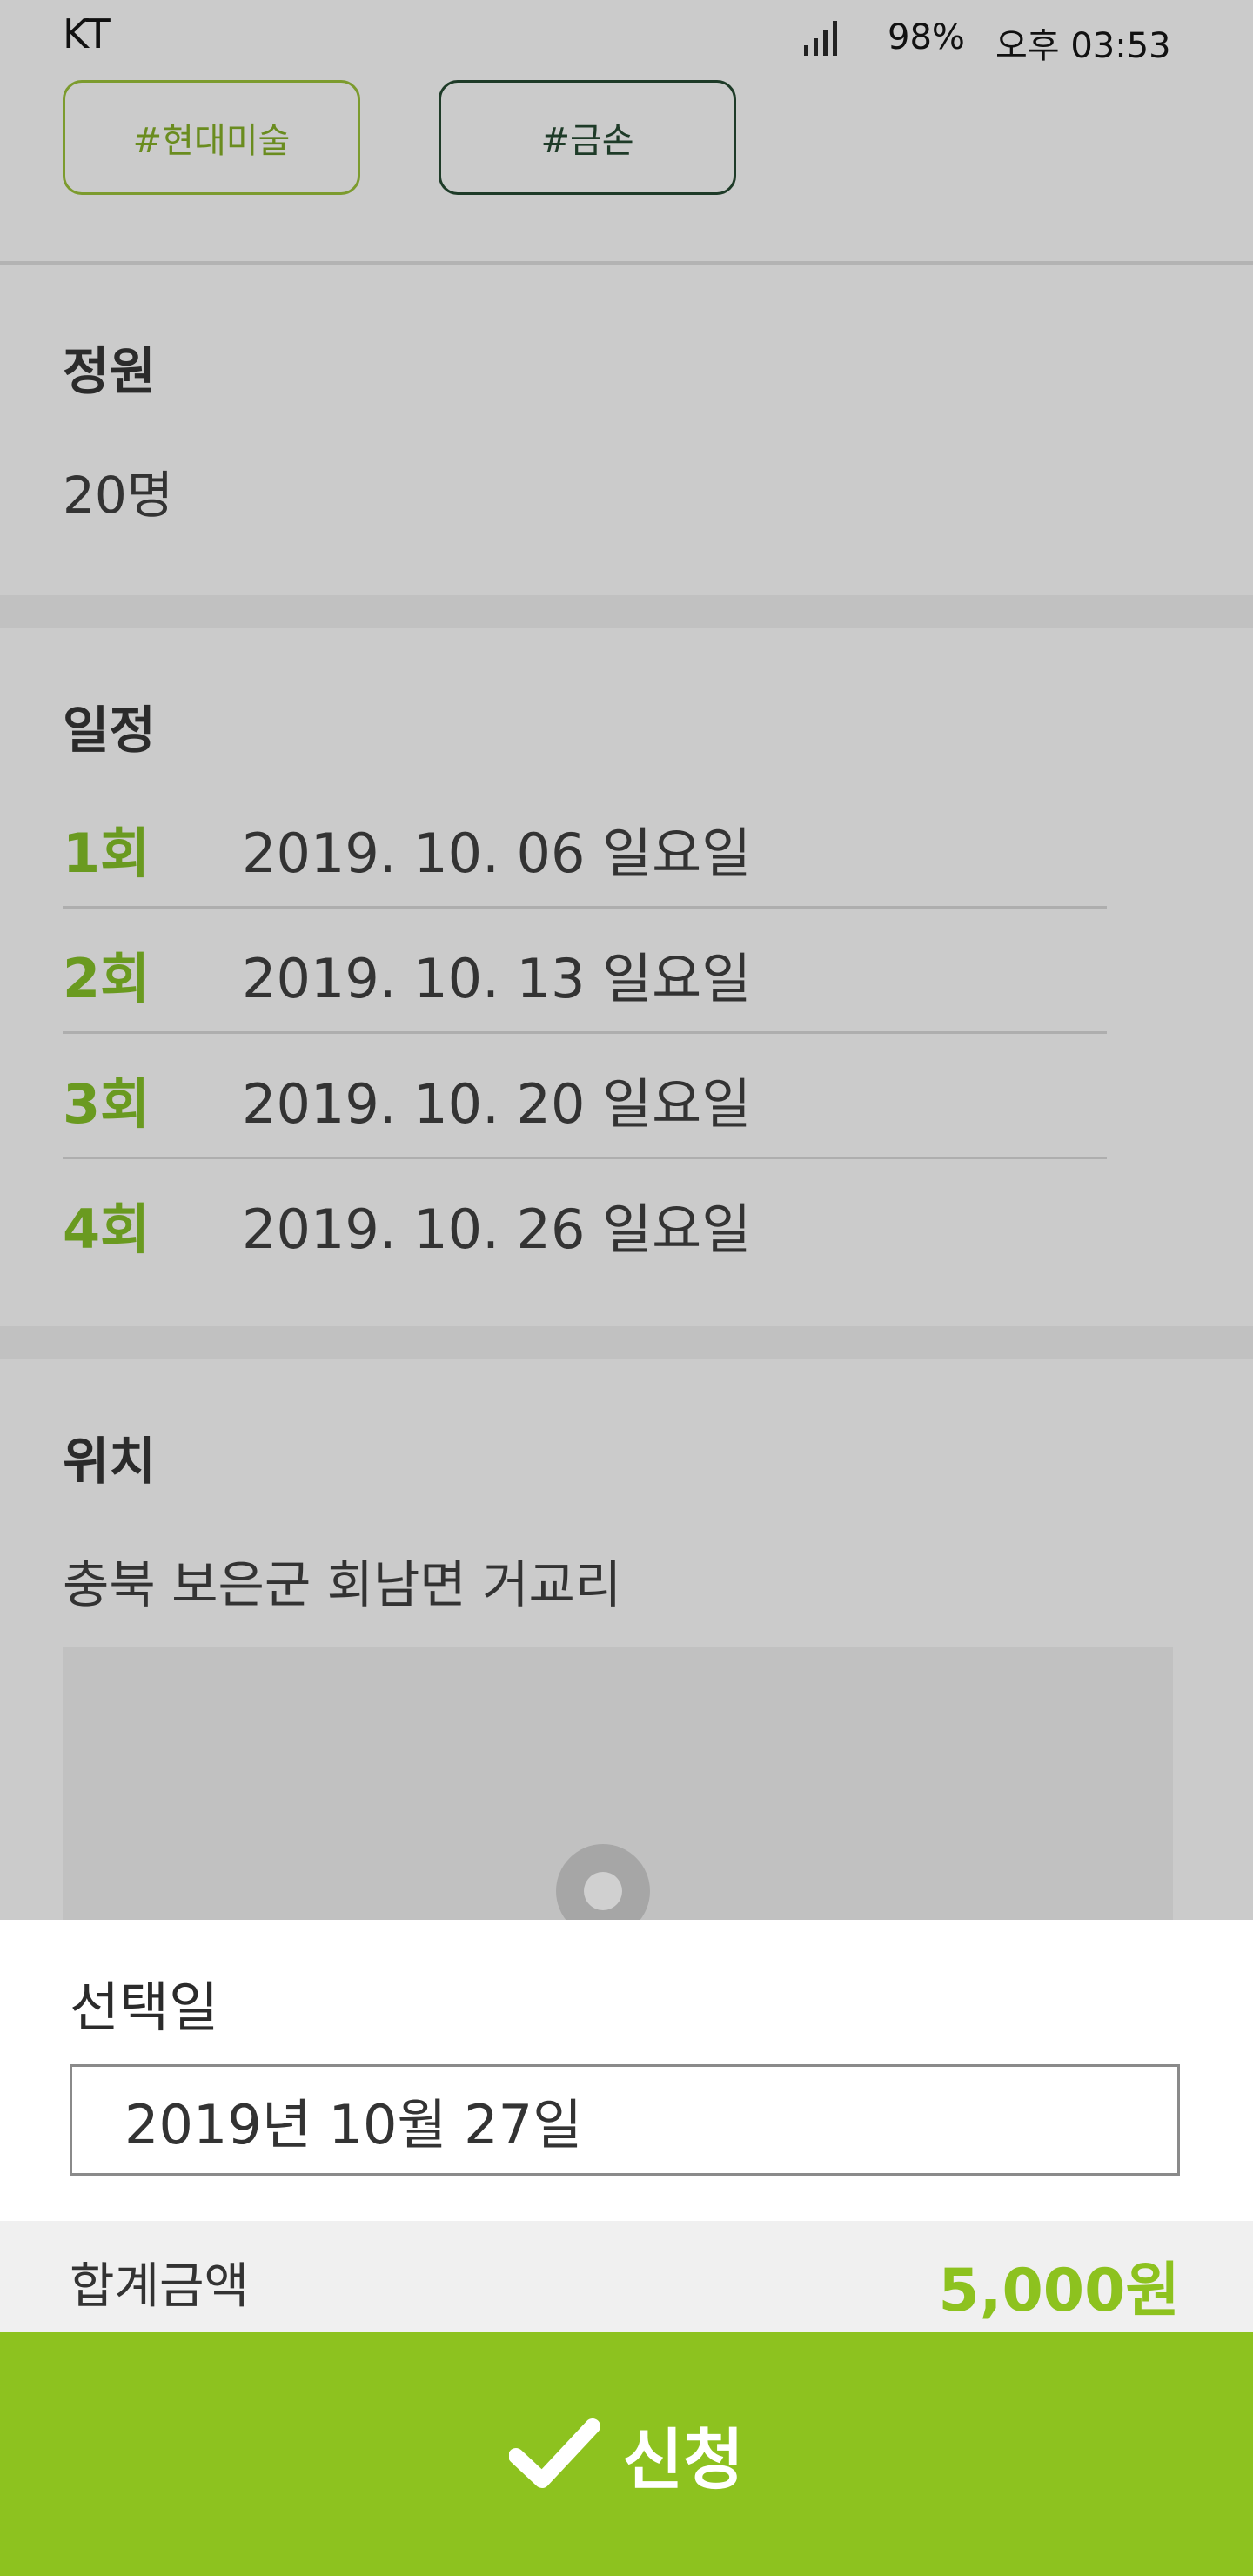 Image resolution: width=1253 pixels, height=2576 pixels. Describe the element at coordinates (107, 1104) in the screenshot. I see `session-number: 3회` at that location.